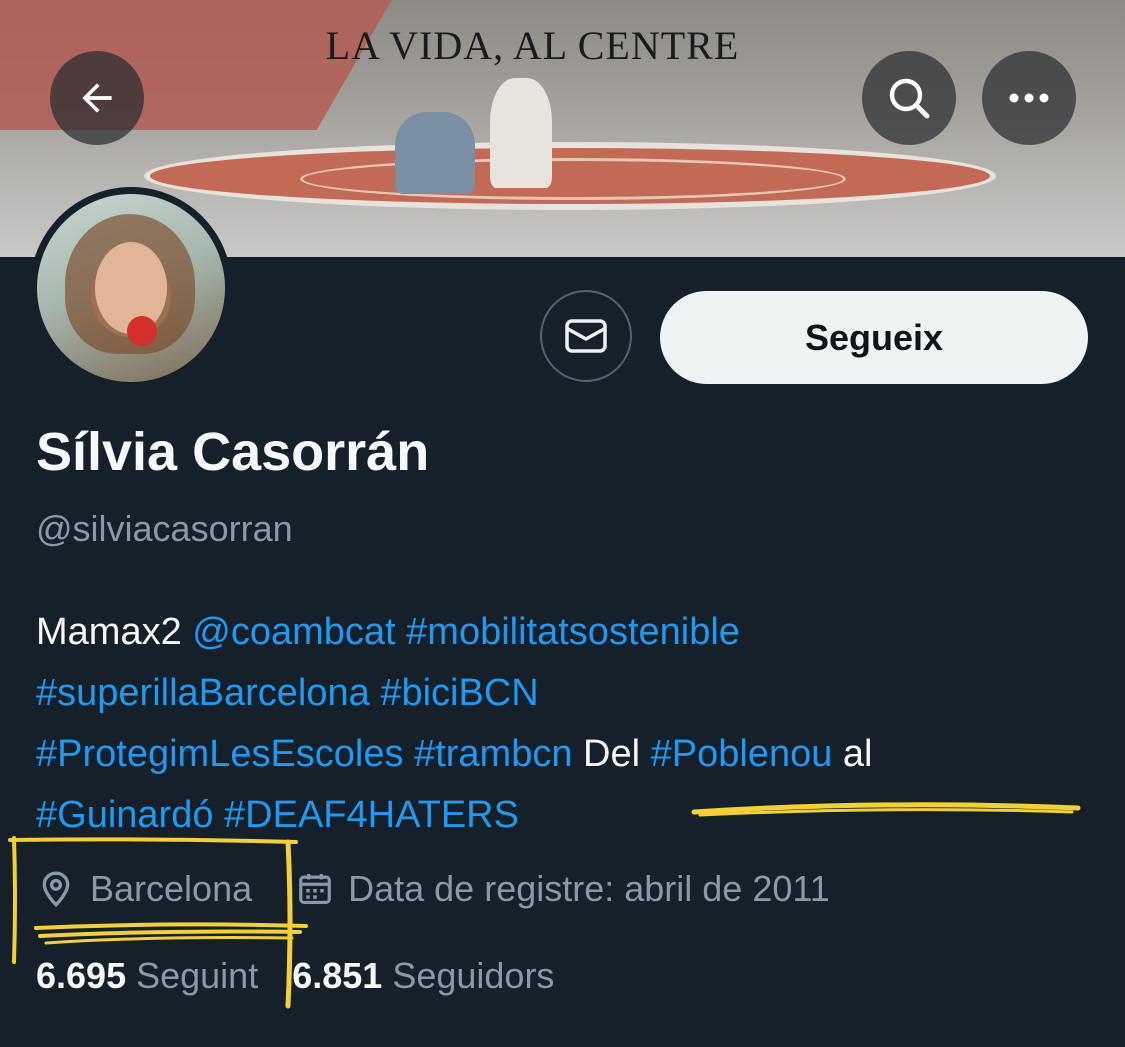 The height and width of the screenshot is (1047, 1125). What do you see at coordinates (293, 632) in the screenshot?
I see `mention-link: @coambcat` at bounding box center [293, 632].